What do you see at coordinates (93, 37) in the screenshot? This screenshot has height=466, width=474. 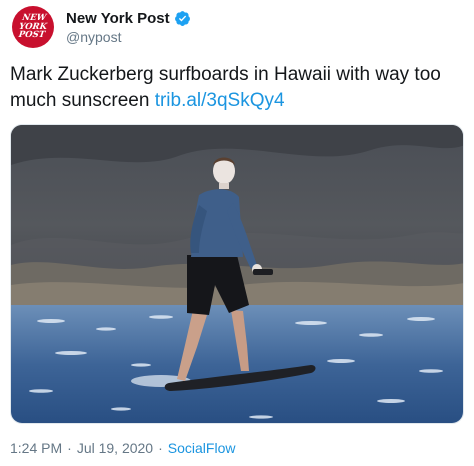 I see `account-handle: @nypost` at bounding box center [93, 37].